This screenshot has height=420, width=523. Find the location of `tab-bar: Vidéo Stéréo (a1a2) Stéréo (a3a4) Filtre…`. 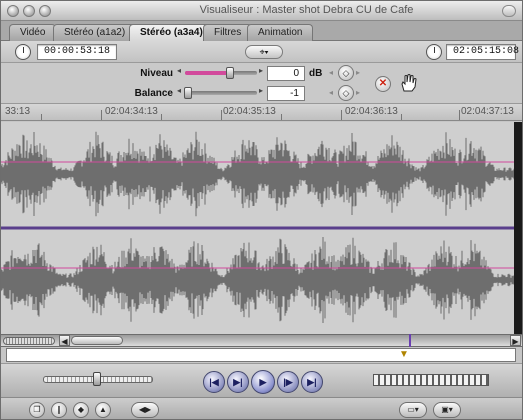

tab-bar: Vidéo Stéréo (a1a2) Stéréo (a3a4) Filtre… is located at coordinates (261, 31).